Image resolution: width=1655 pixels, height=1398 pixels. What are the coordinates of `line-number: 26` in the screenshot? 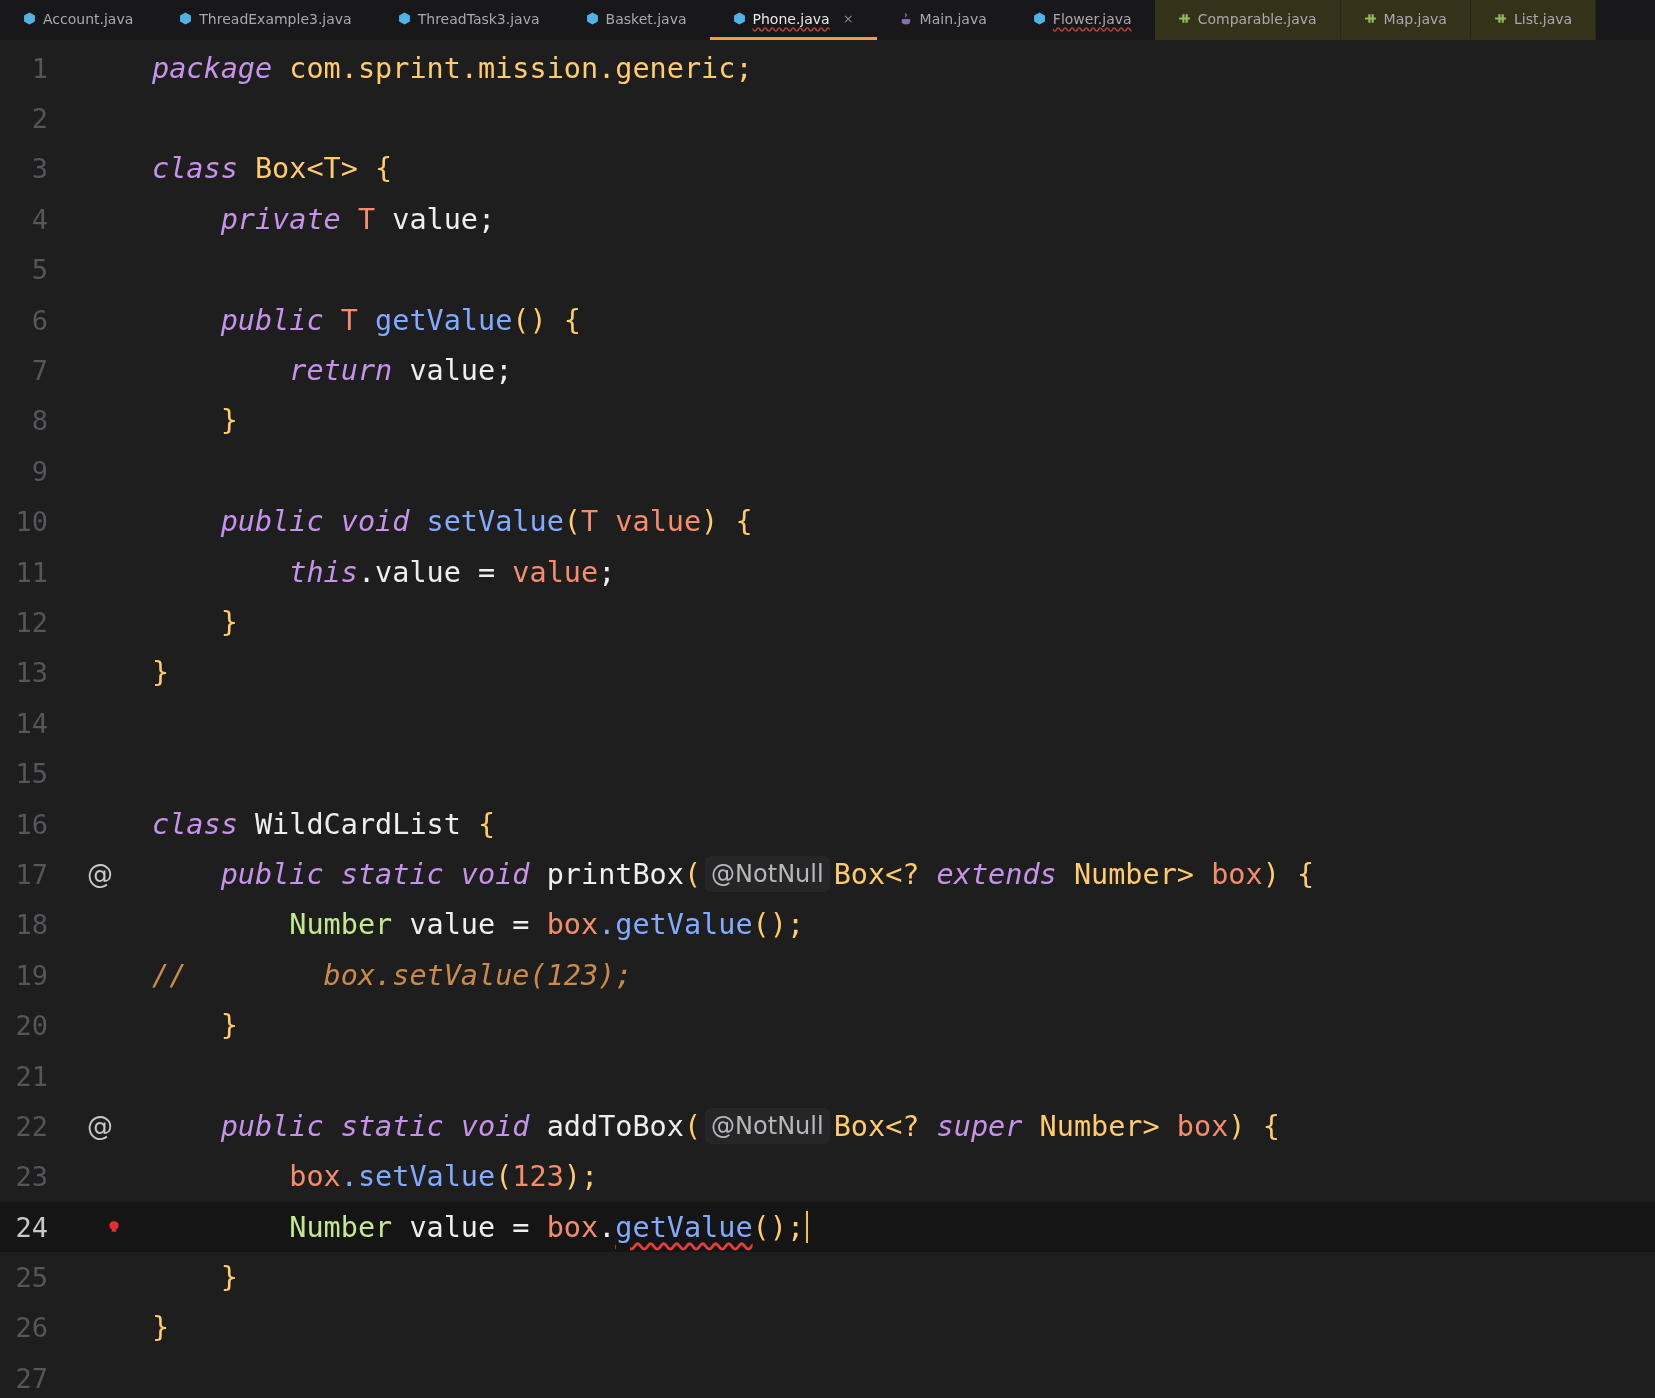 It's located at (31, 1328).